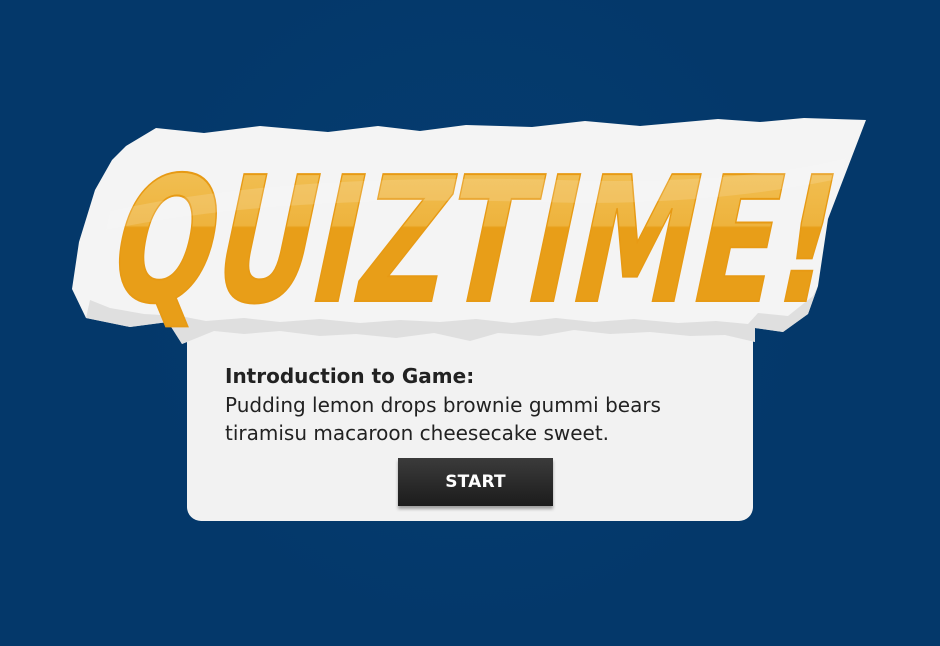 This screenshot has height=646, width=940. I want to click on intro-line-2: tiramisu macaroon cheesecake sweet., so click(417, 433).